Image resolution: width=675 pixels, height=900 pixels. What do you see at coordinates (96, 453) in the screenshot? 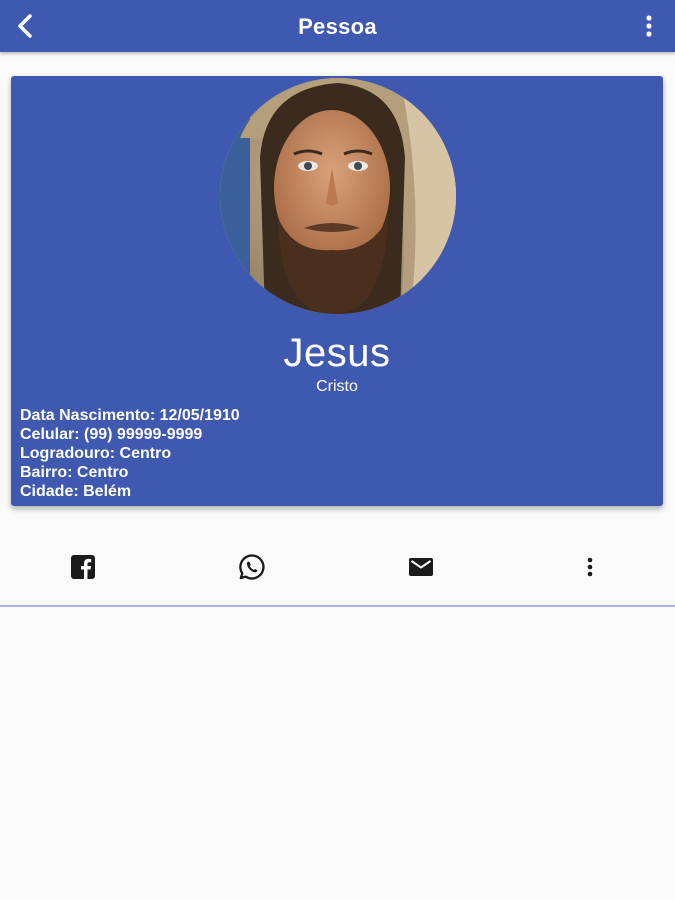
I see `street-text: Logradouro: Centro` at bounding box center [96, 453].